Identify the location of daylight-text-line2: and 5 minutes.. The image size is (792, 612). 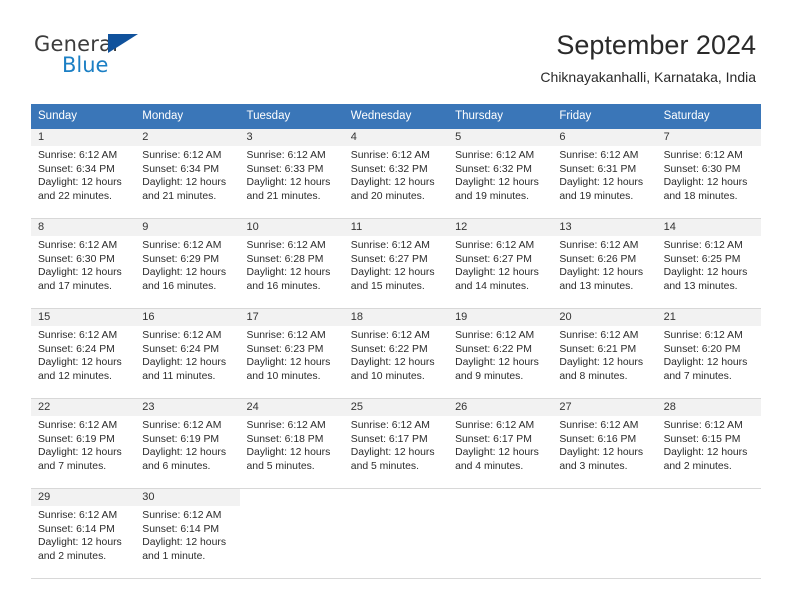
(280, 466).